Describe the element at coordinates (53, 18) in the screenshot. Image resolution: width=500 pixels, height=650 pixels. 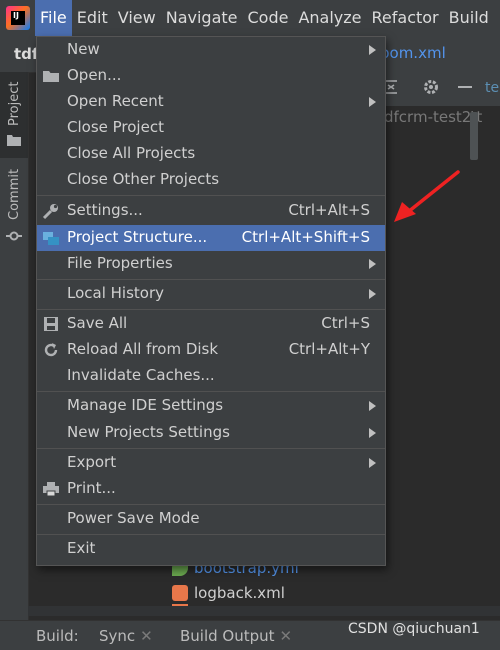
I see `menu-file: File` at that location.